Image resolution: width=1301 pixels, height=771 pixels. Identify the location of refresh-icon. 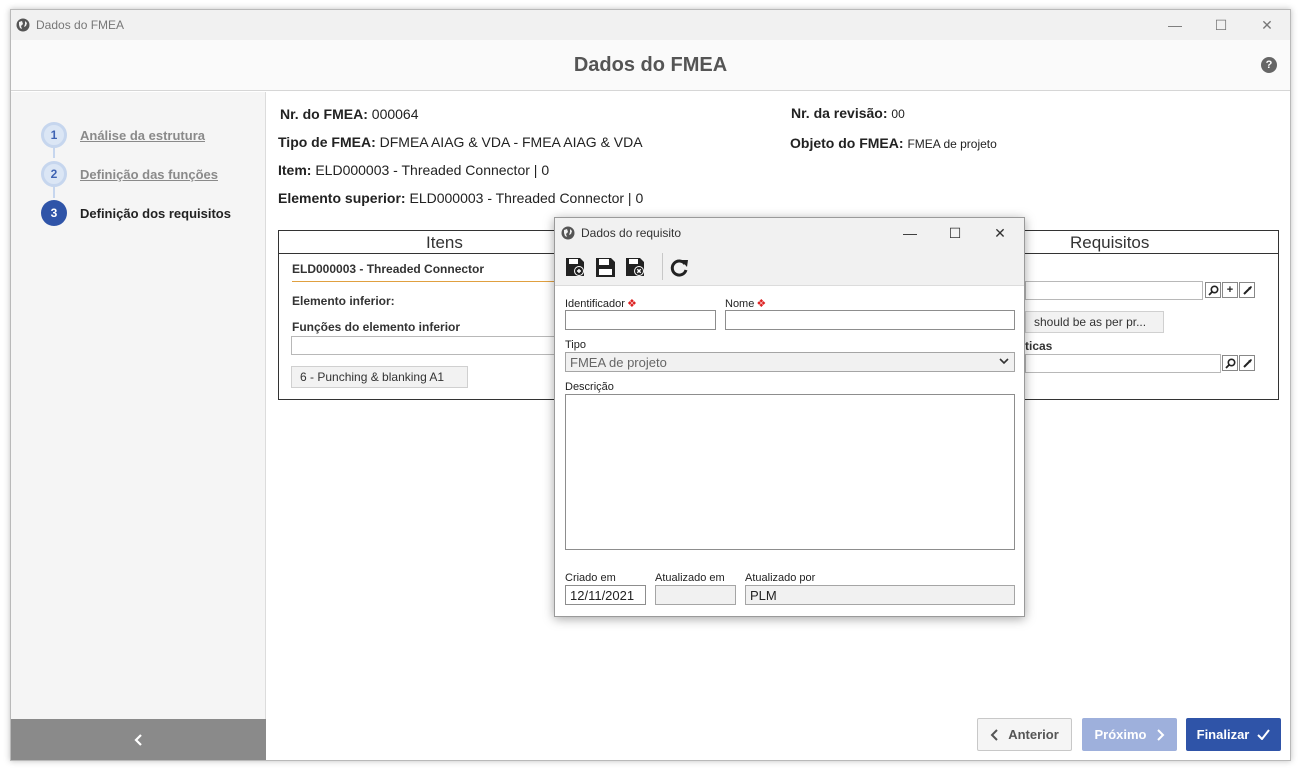
(679, 268).